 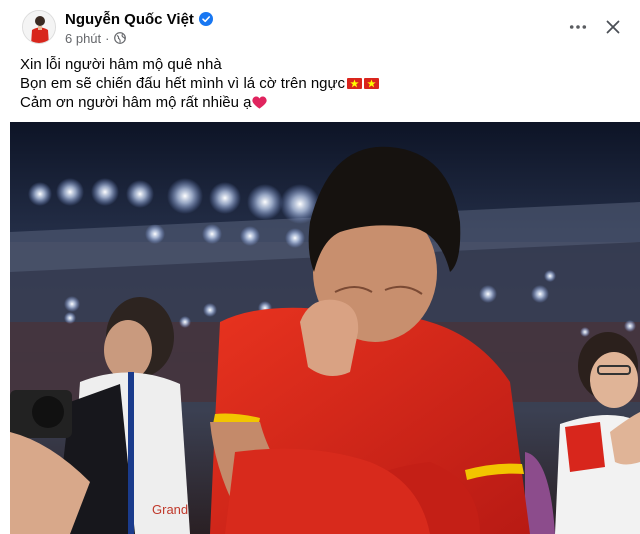 I want to click on post-line-1: Xin lỗi người hâm mộ quê nhà, so click(x=320, y=64).